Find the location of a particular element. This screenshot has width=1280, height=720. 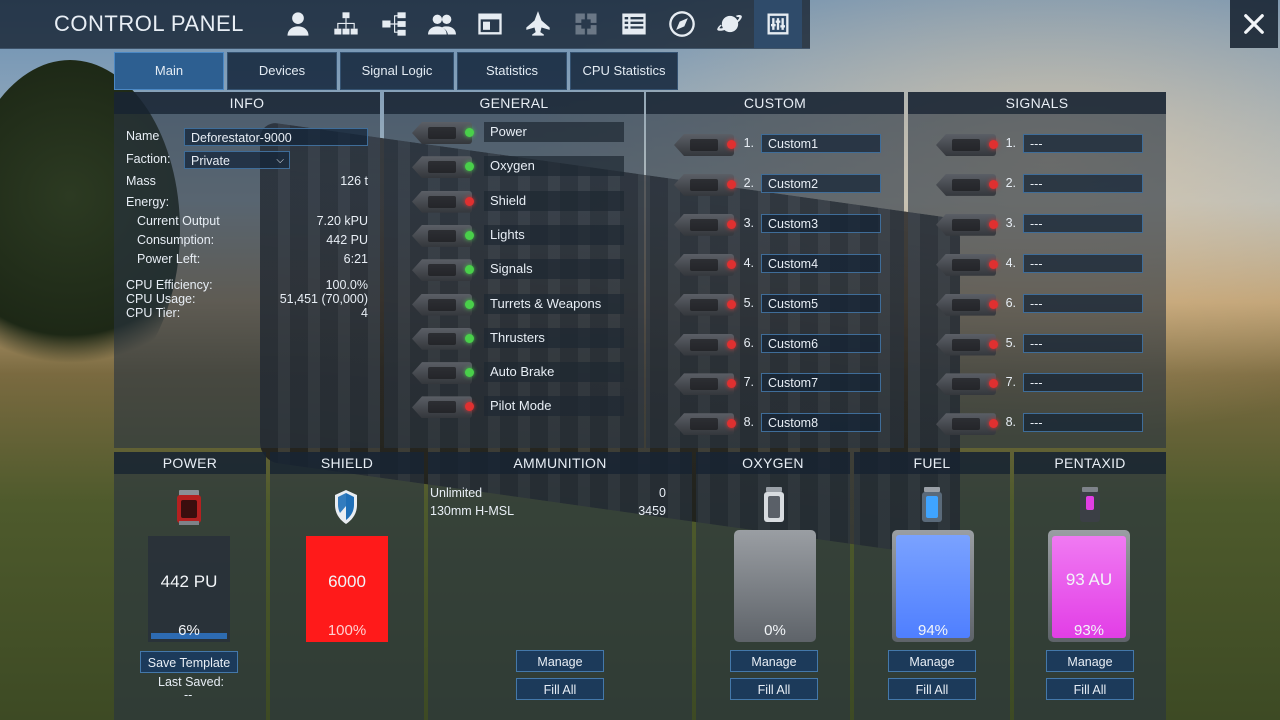

close-button is located at coordinates (1254, 24).